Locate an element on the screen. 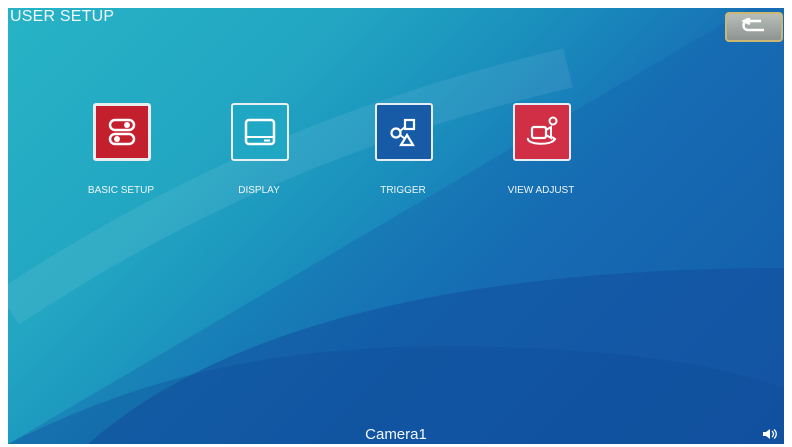 Image resolution: width=792 pixels, height=447 pixels. trigger-label: TRIGGER is located at coordinates (403, 190).